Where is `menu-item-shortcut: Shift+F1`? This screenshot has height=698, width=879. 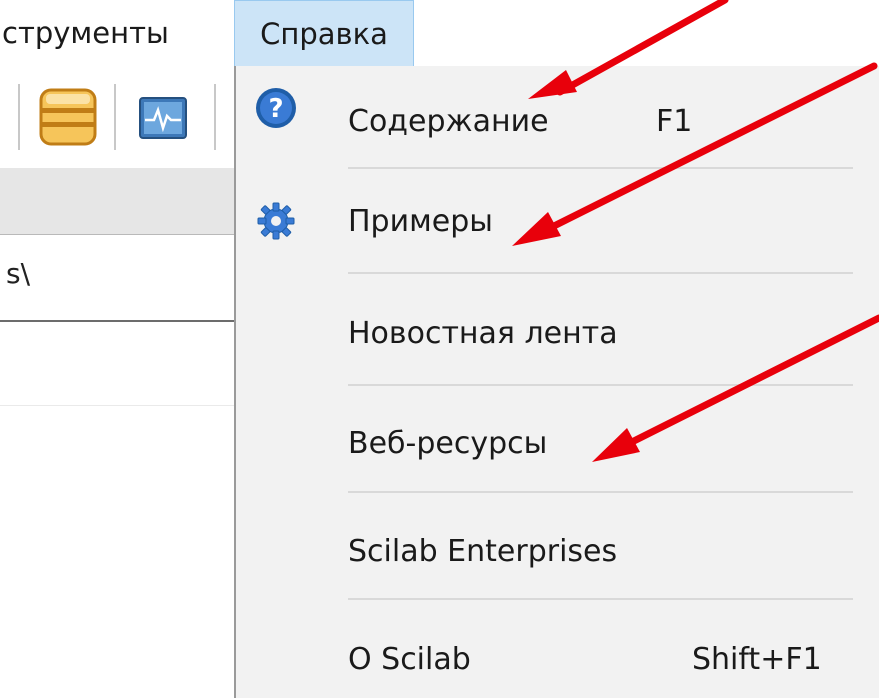 menu-item-shortcut: Shift+F1 is located at coordinates (757, 659).